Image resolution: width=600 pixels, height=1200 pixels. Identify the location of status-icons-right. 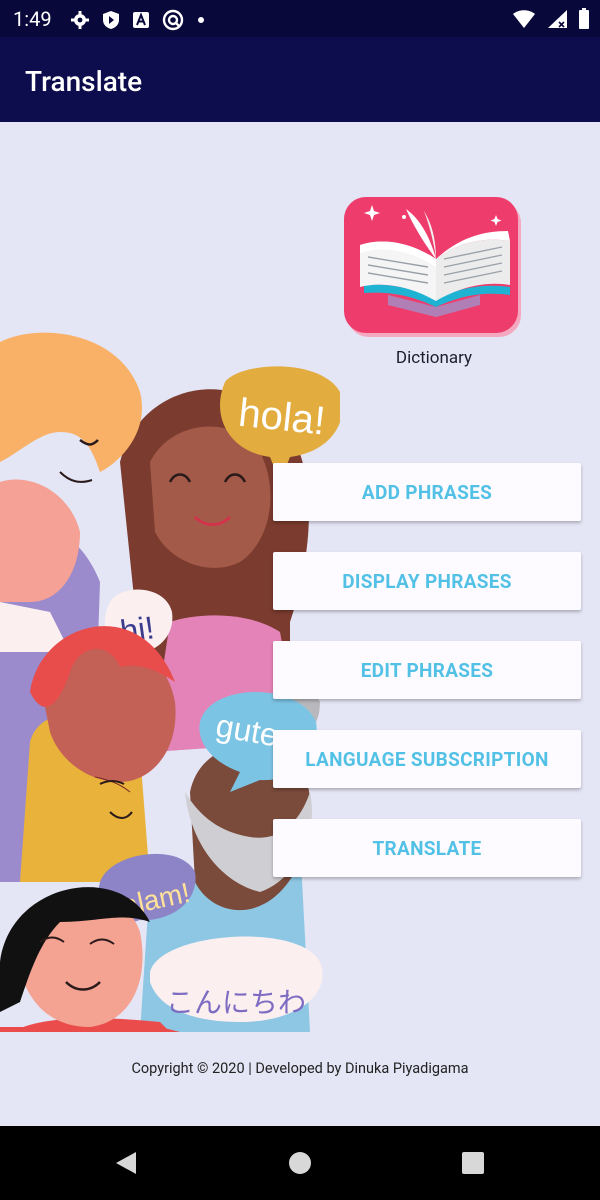
(551, 19).